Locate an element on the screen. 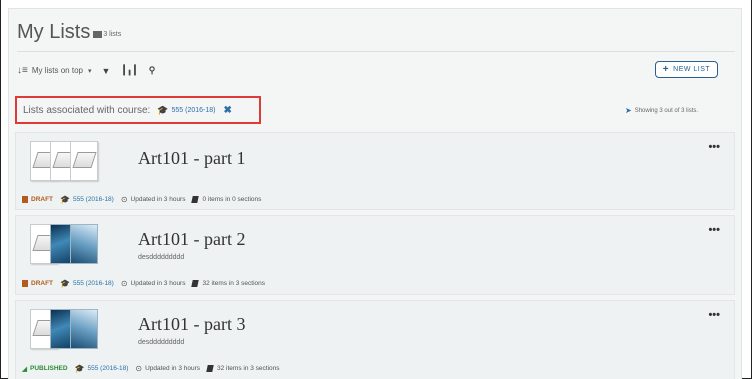 The height and width of the screenshot is (379, 752). page-title: My Lists is located at coordinates (54, 32).